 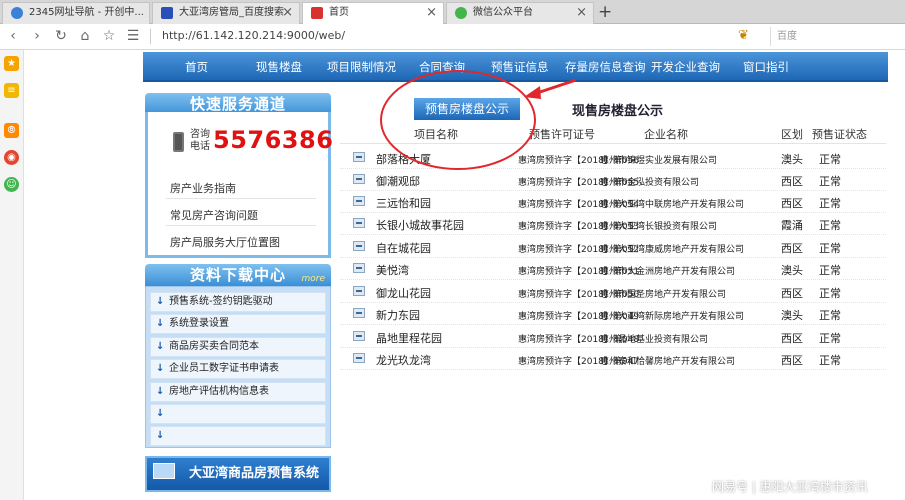 I want to click on notes-icon: ≡, so click(x=11, y=90).